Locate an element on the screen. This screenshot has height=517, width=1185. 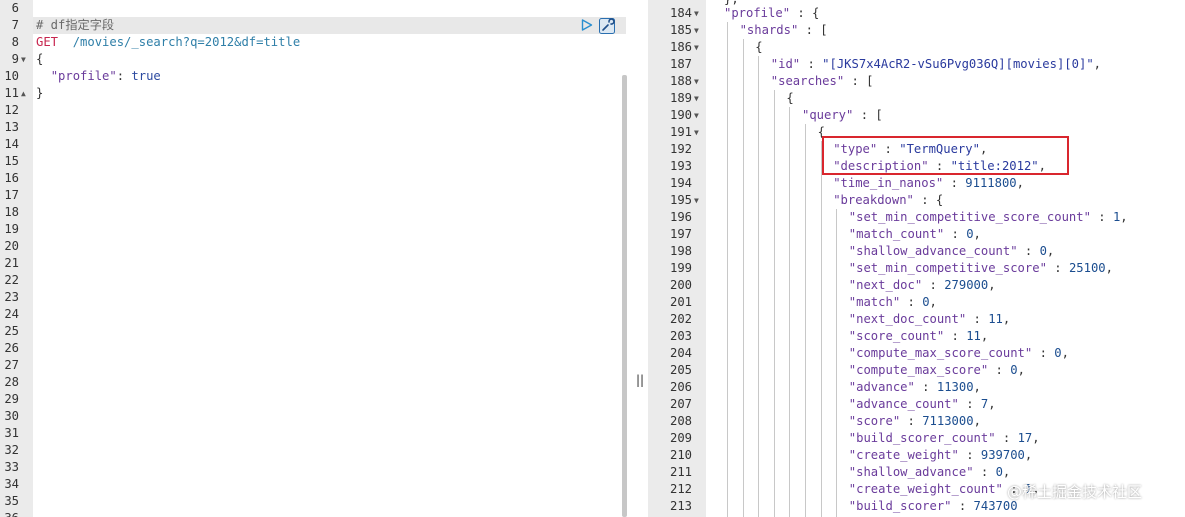
code-line: 16 is located at coordinates (300, 178).